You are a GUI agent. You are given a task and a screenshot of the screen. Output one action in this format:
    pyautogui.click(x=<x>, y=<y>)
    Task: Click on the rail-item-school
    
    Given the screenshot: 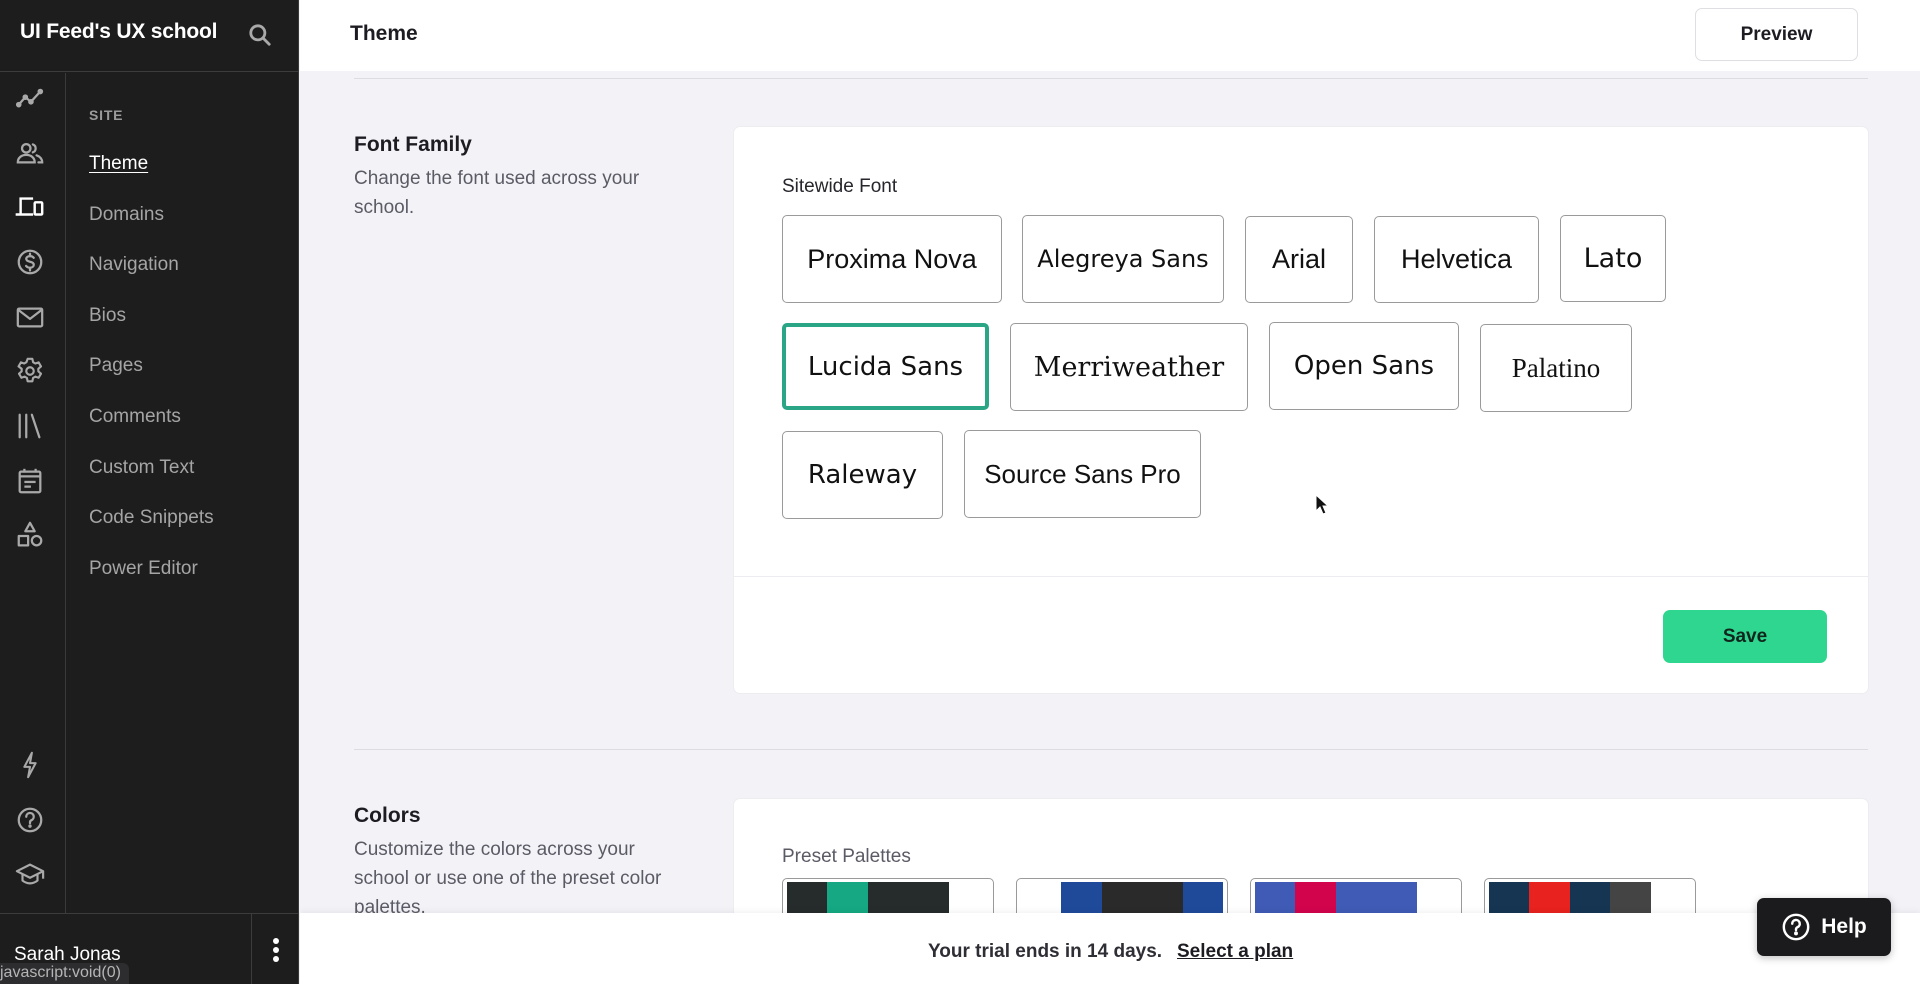 What is the action you would take?
    pyautogui.click(x=30, y=874)
    